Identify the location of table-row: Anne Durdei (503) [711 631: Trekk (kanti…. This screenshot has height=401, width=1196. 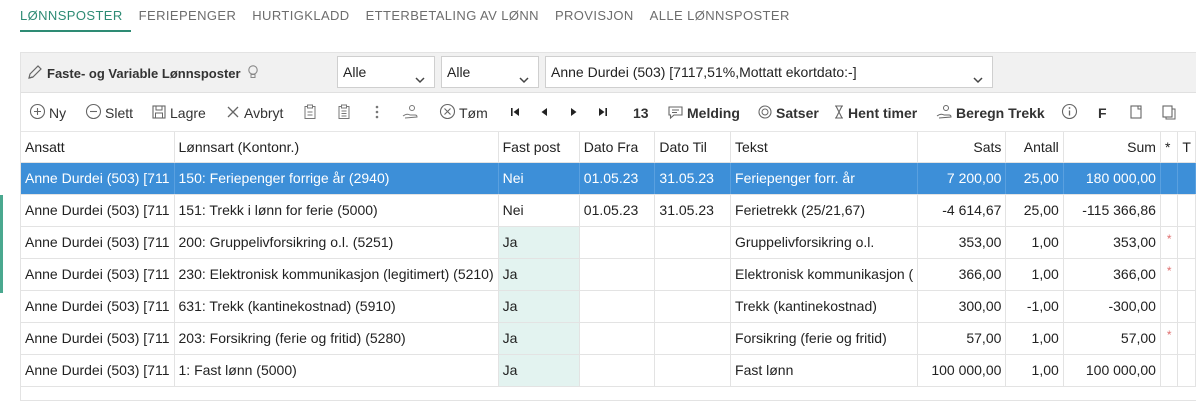
(608, 306).